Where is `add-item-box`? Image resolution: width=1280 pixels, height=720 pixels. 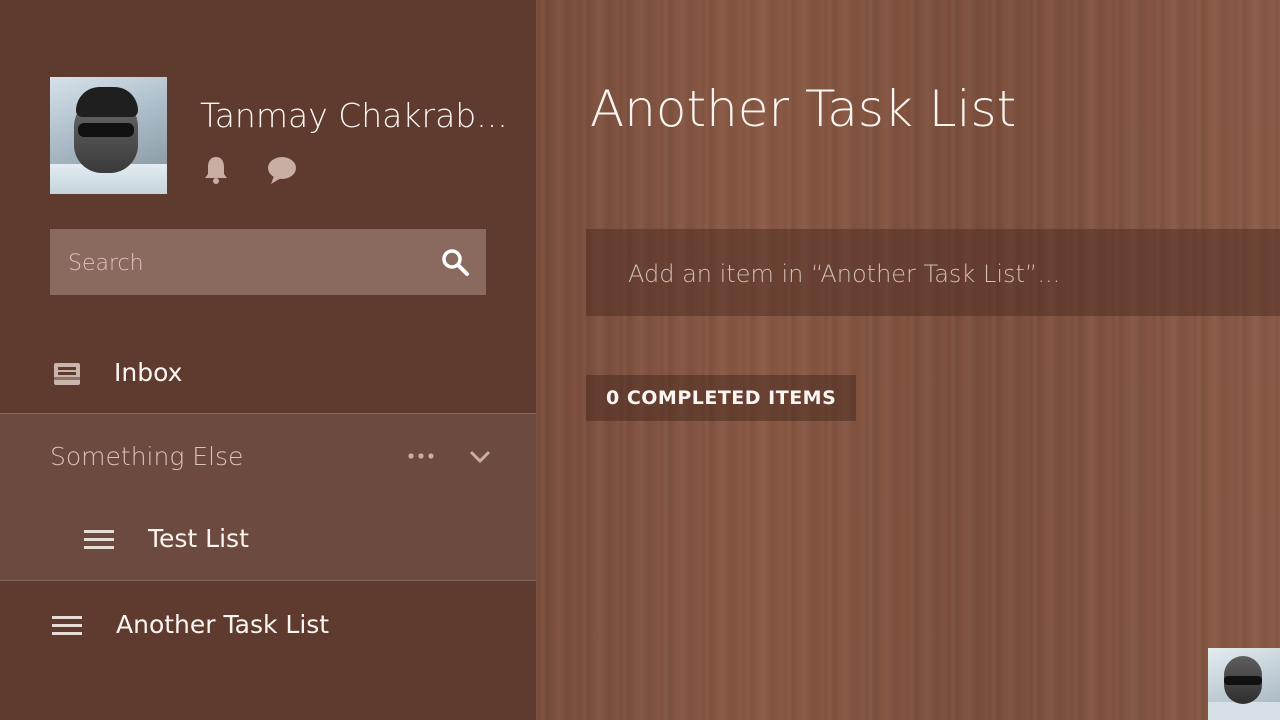 add-item-box is located at coordinates (933, 273).